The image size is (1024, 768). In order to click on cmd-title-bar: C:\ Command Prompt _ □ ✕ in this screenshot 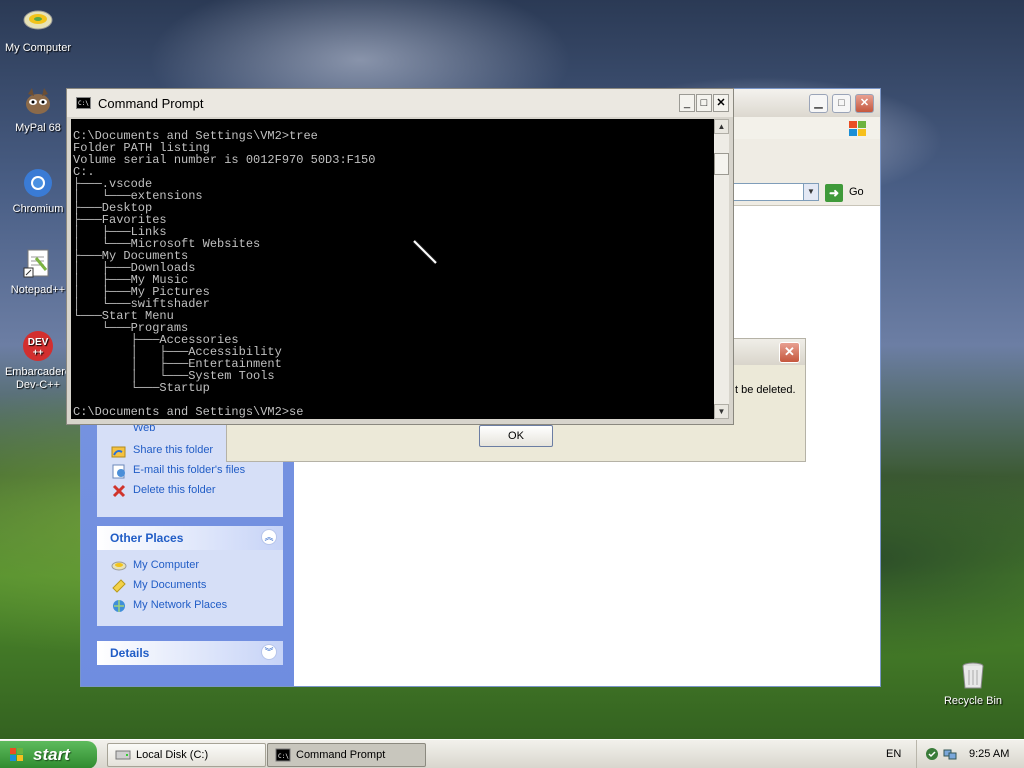, I will do `click(400, 103)`.